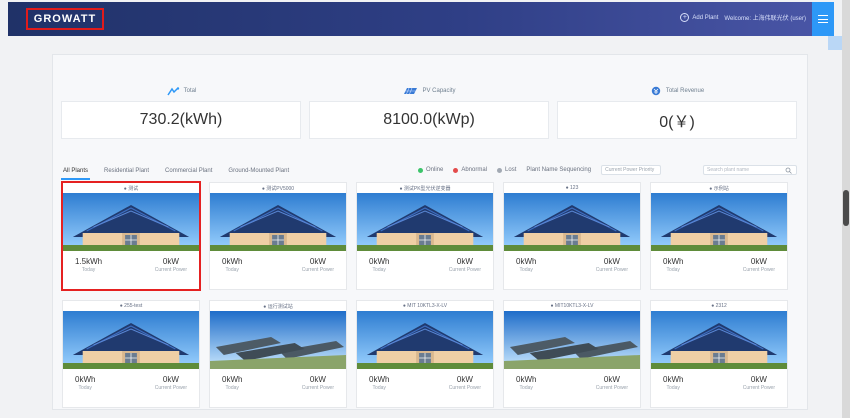 The image size is (850, 418). I want to click on stat-revenue-value: 0(￥), so click(677, 120).